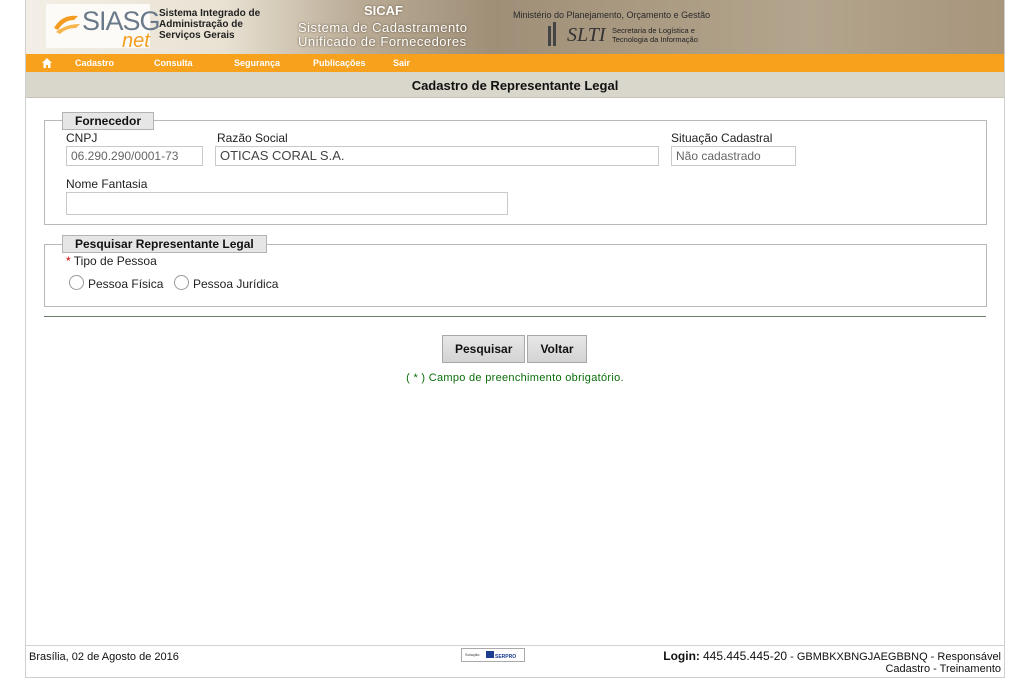 This screenshot has height=678, width=1028. I want to click on nome-fantasia-label: Nome Fantasia, so click(107, 184).